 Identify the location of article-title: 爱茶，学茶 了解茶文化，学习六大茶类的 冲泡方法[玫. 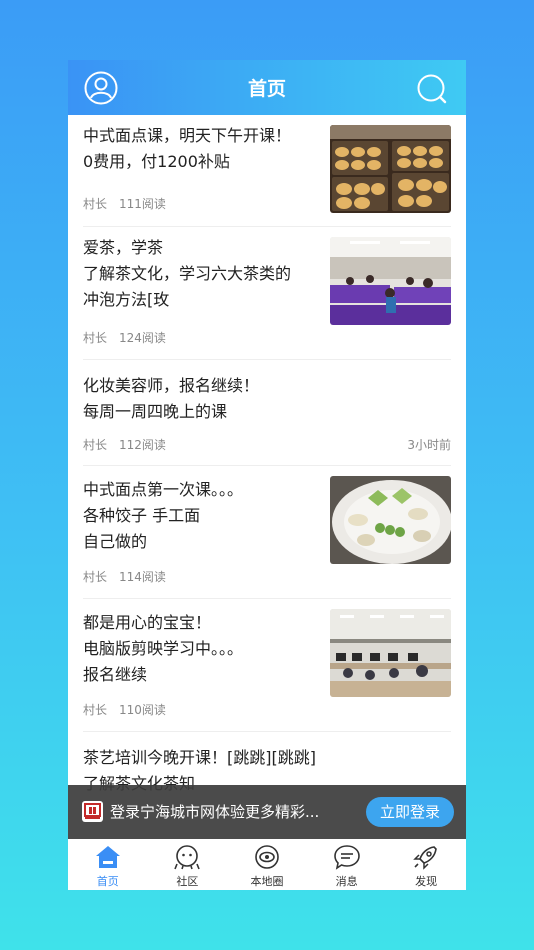
(187, 273).